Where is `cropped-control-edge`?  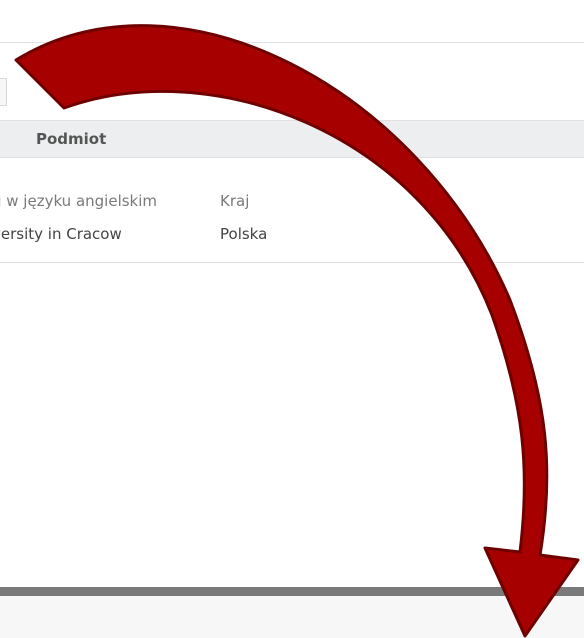
cropped-control-edge is located at coordinates (3, 92).